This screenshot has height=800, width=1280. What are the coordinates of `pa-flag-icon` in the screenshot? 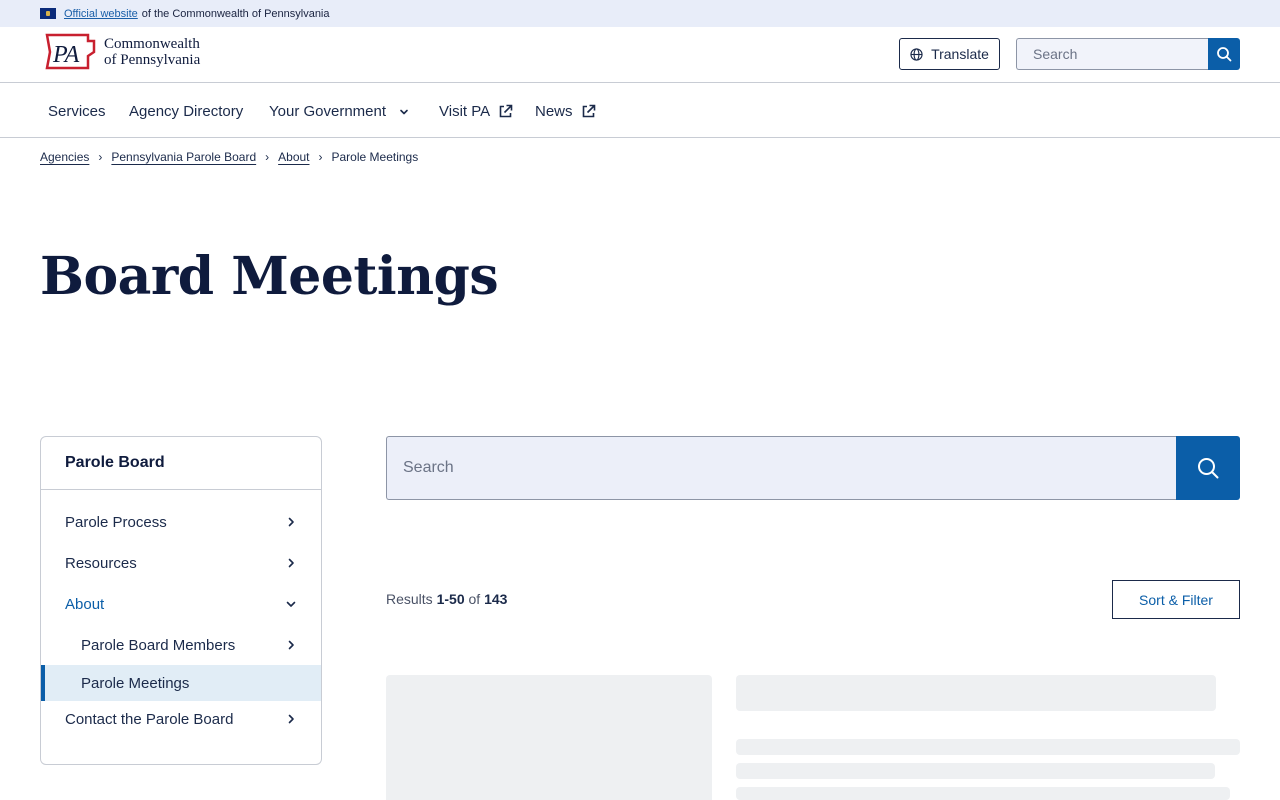 It's located at (48, 13).